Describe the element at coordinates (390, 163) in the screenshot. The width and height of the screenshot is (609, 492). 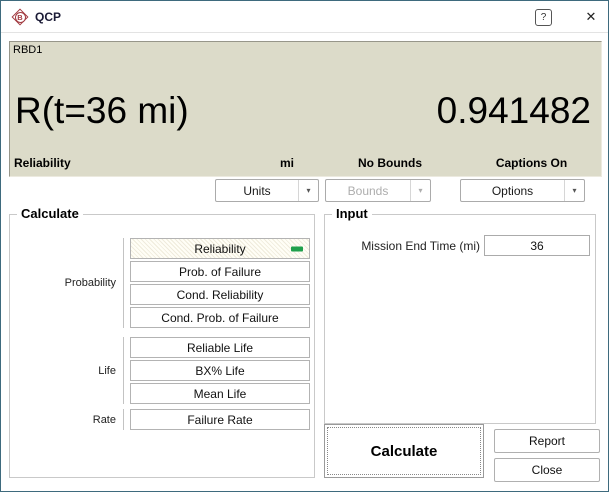
I see `bounds-caption: No Bounds` at that location.